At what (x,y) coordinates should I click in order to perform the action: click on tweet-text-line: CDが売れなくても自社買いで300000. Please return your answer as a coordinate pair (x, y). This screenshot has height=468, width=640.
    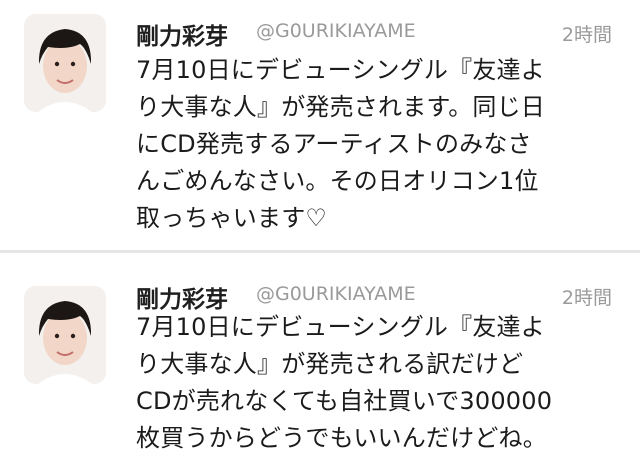
    Looking at the image, I should click on (344, 401).